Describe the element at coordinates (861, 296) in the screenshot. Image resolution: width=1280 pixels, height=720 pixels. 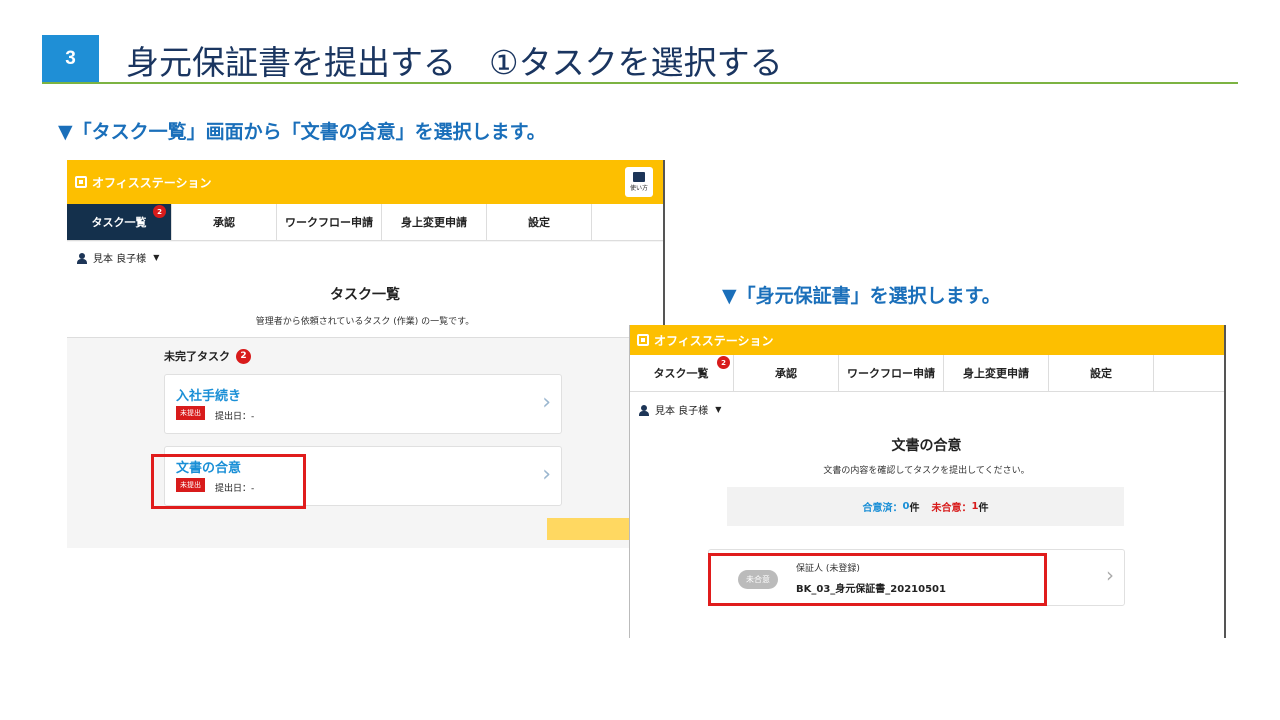
I see `instruction-select-guarantee: ▼「身元保証書」を選択します。` at that location.